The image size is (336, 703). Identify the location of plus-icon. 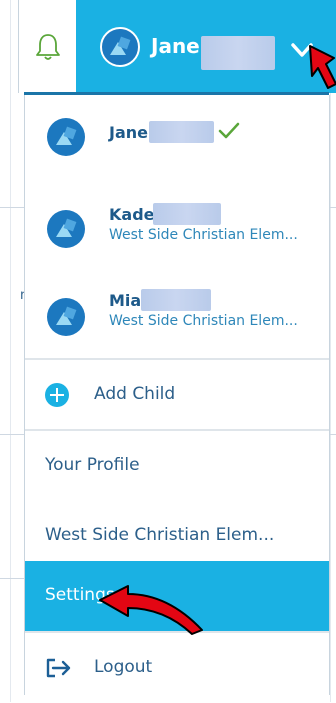
(57, 395).